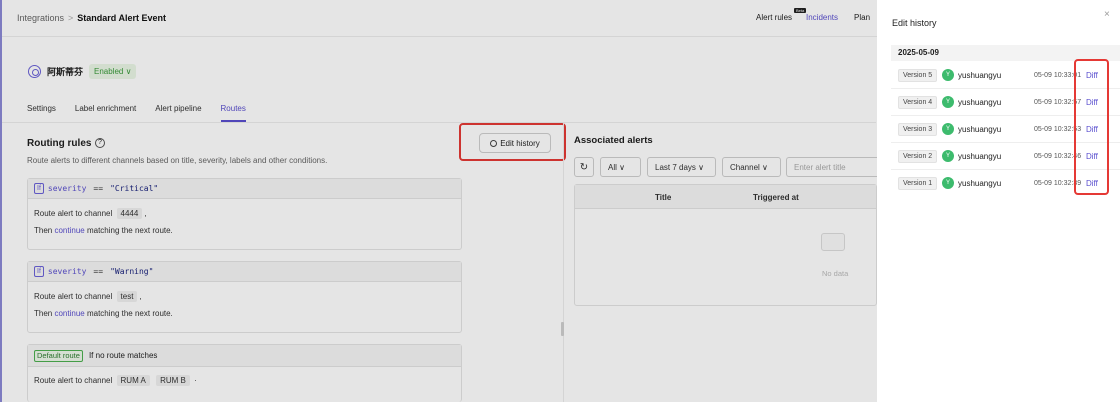 This screenshot has height=402, width=1120. What do you see at coordinates (918, 129) in the screenshot?
I see `version-tag: Version 3` at bounding box center [918, 129].